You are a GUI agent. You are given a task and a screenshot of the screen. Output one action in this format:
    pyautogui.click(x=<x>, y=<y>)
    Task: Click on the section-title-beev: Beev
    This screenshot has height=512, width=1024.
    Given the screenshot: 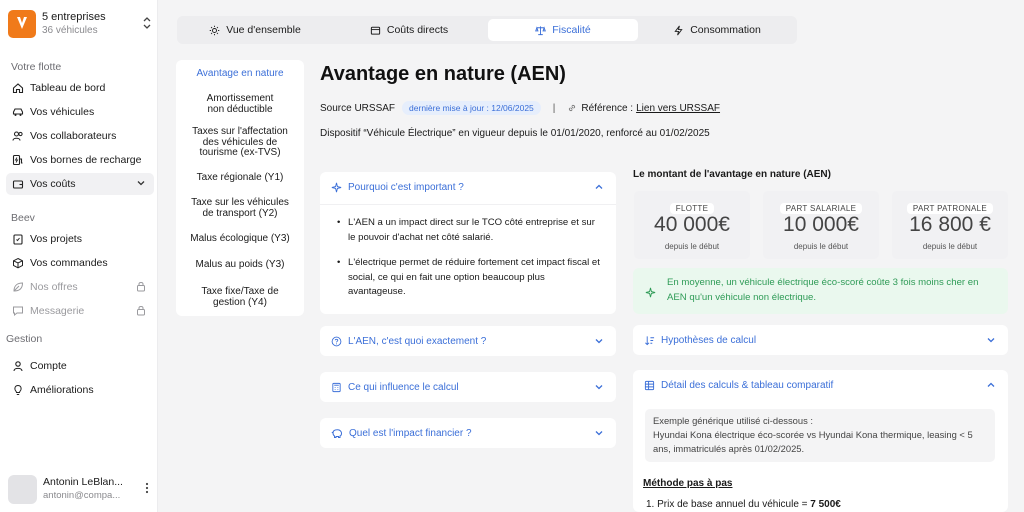 What is the action you would take?
    pyautogui.click(x=23, y=218)
    